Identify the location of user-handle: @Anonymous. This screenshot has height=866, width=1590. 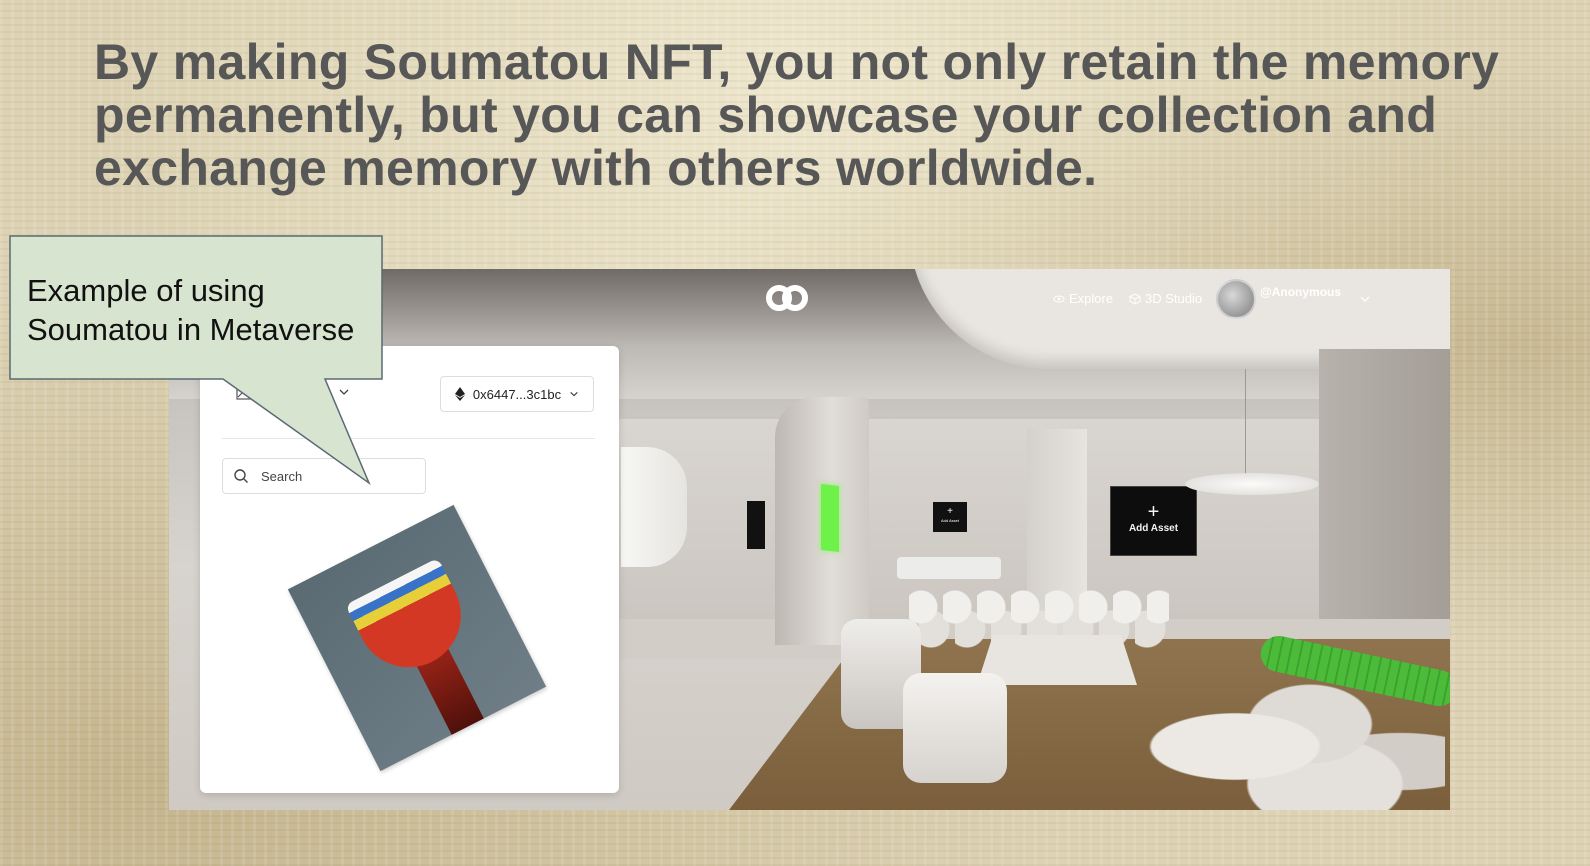
(1300, 292).